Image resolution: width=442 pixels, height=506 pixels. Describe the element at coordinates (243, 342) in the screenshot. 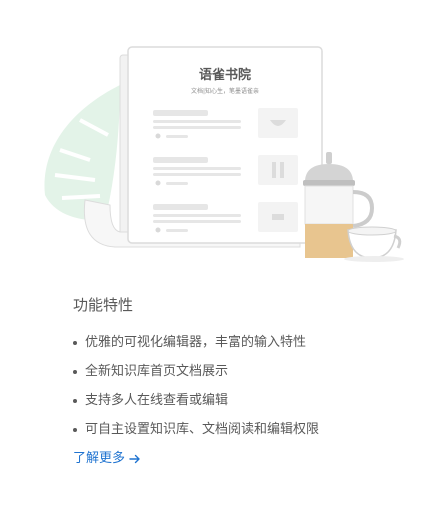

I see `feature-item: 优雅的可视化编辑器，丰富的输入特性` at that location.